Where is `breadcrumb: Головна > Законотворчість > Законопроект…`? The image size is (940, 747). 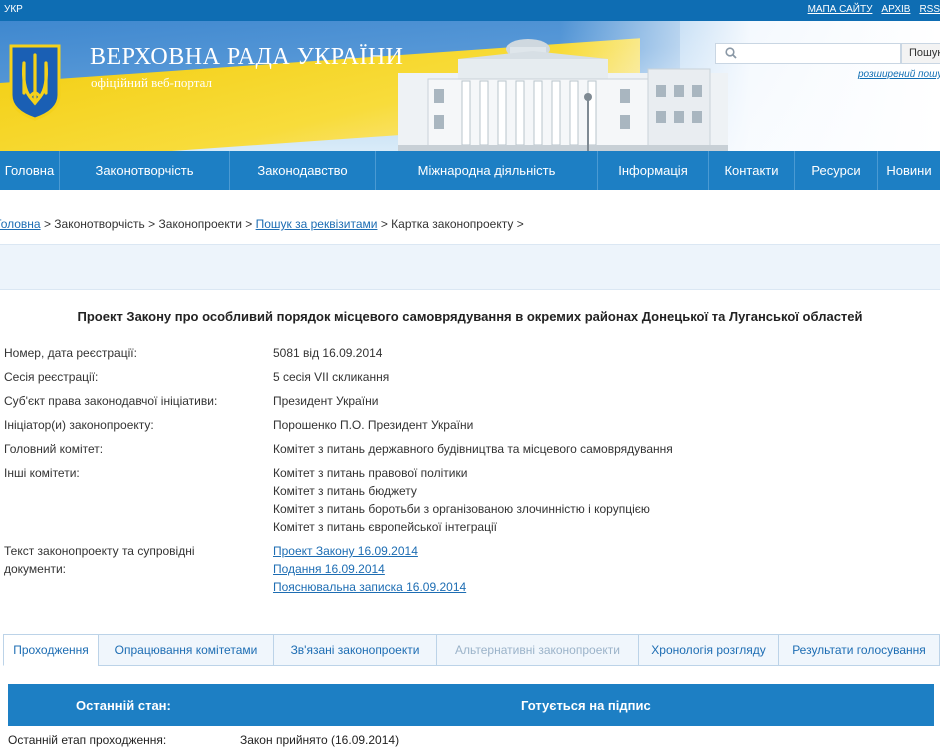 breadcrumb: Головна > Законотворчість > Законопроект… is located at coordinates (262, 224).